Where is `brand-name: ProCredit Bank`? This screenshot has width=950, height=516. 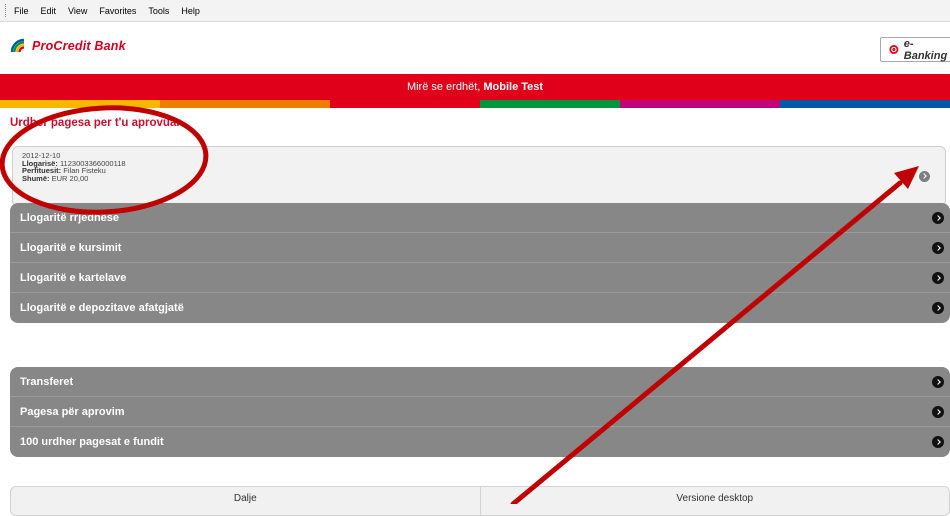
brand-name: ProCredit Bank is located at coordinates (79, 46).